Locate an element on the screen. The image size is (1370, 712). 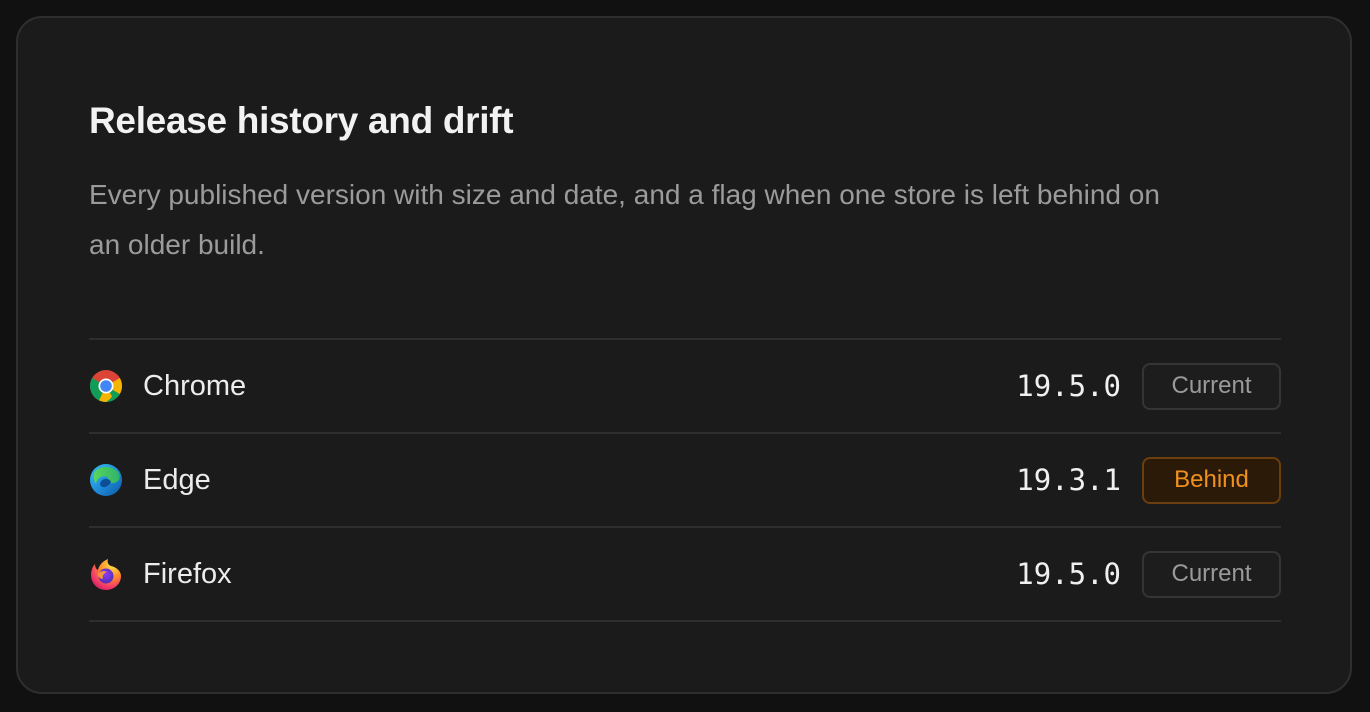
browser-name: Firefox is located at coordinates (187, 573).